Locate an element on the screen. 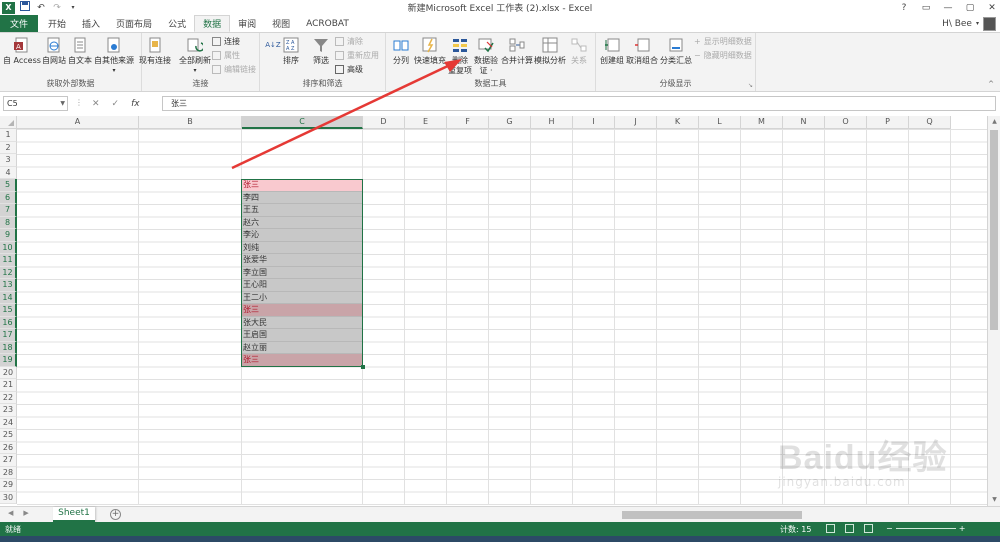  connections-button: 连接 is located at coordinates (226, 41).